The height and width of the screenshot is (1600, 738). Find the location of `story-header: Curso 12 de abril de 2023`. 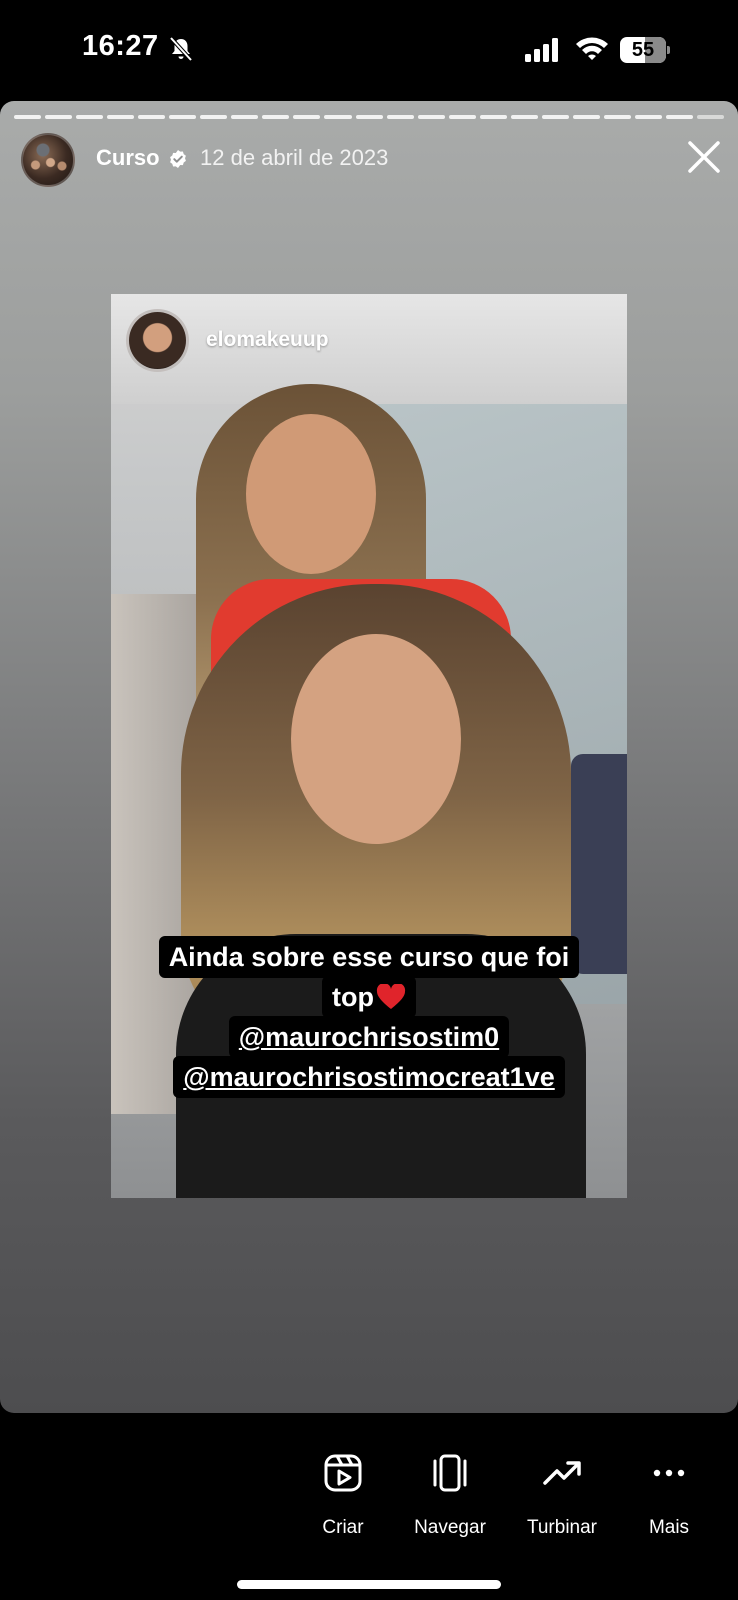

story-header: Curso 12 de abril de 2023 is located at coordinates (369, 160).